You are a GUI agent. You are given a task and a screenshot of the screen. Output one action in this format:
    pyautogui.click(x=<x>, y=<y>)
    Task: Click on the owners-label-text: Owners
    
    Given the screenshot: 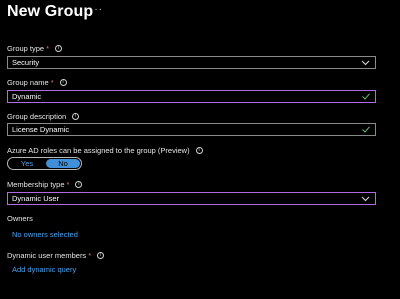 What is the action you would take?
    pyautogui.click(x=20, y=218)
    